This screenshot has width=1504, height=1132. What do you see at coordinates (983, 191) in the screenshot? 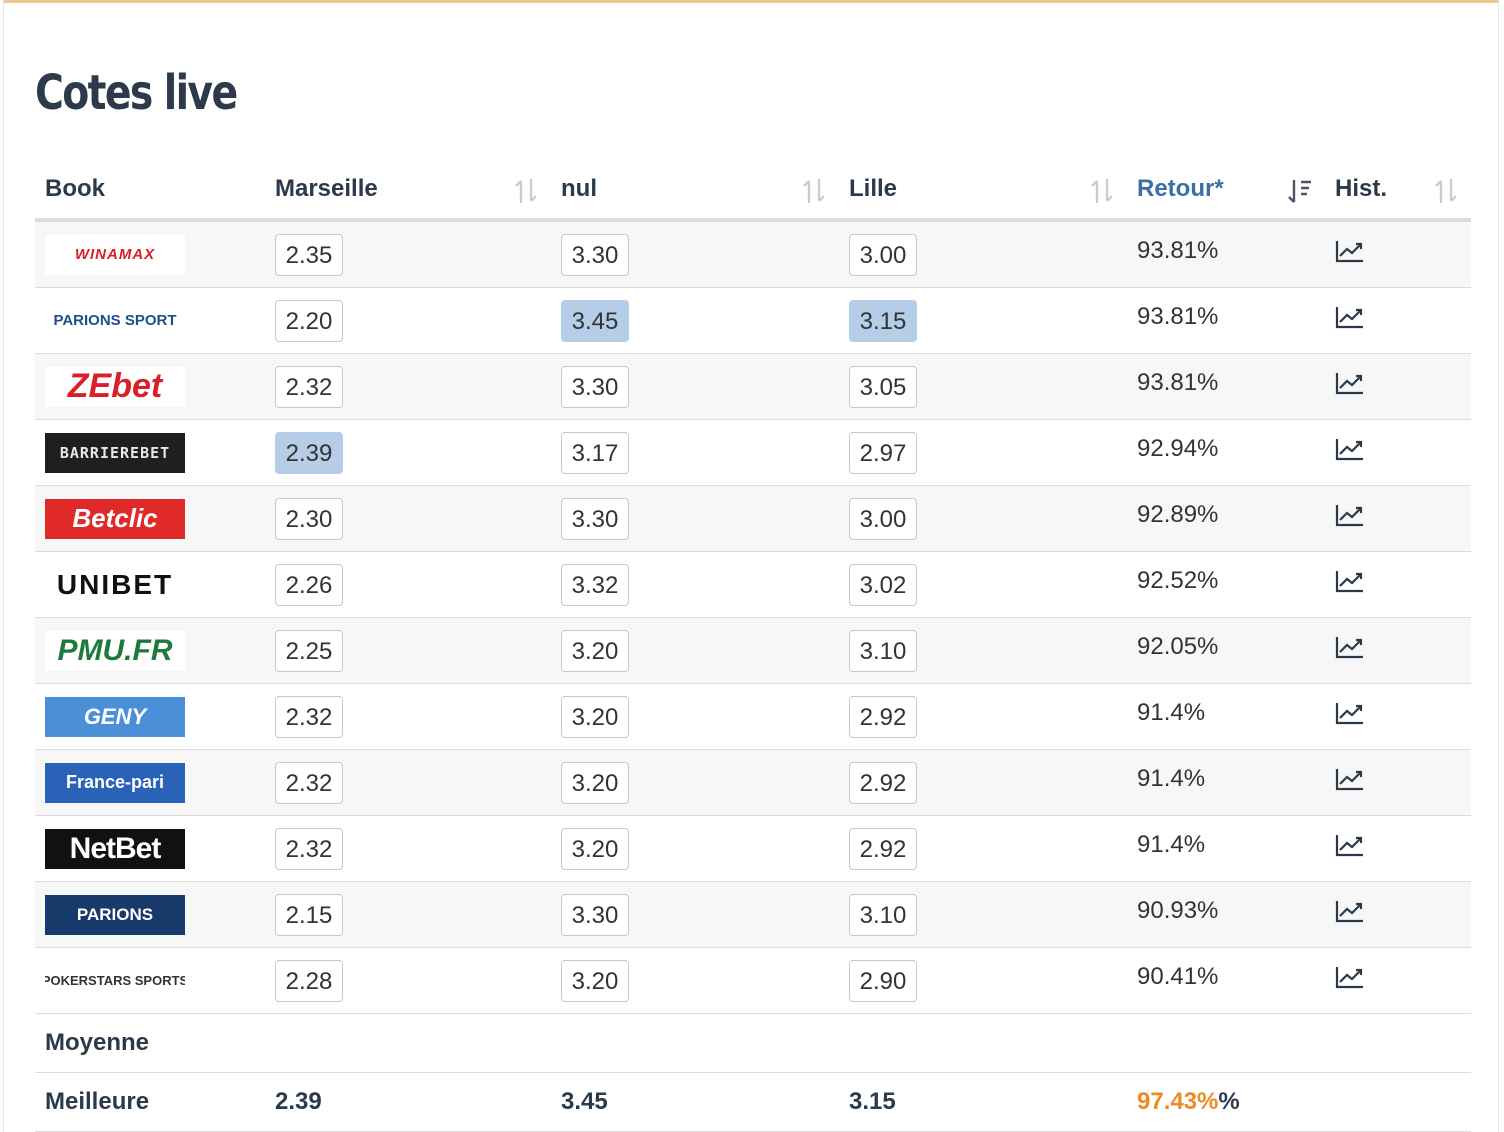
I see `column-header-lille: Lille` at bounding box center [983, 191].